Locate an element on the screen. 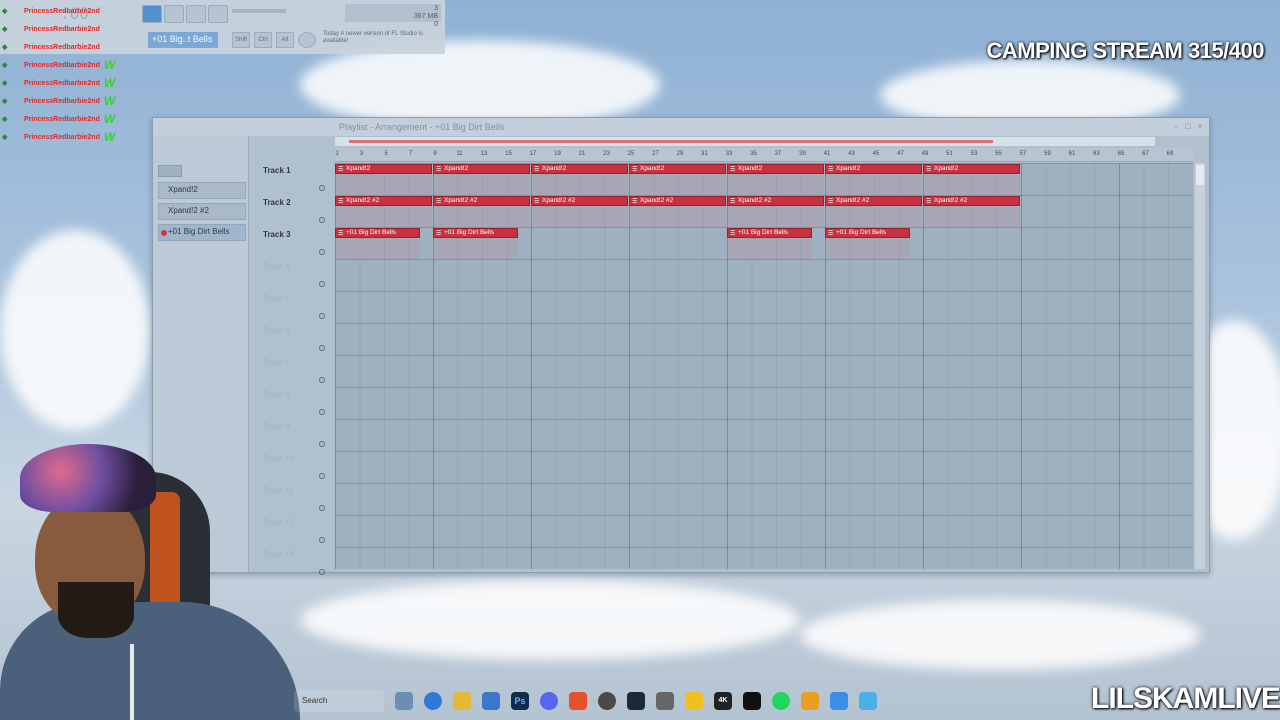 The image size is (1280, 720). track-header: Track 4 is located at coordinates (294, 275).